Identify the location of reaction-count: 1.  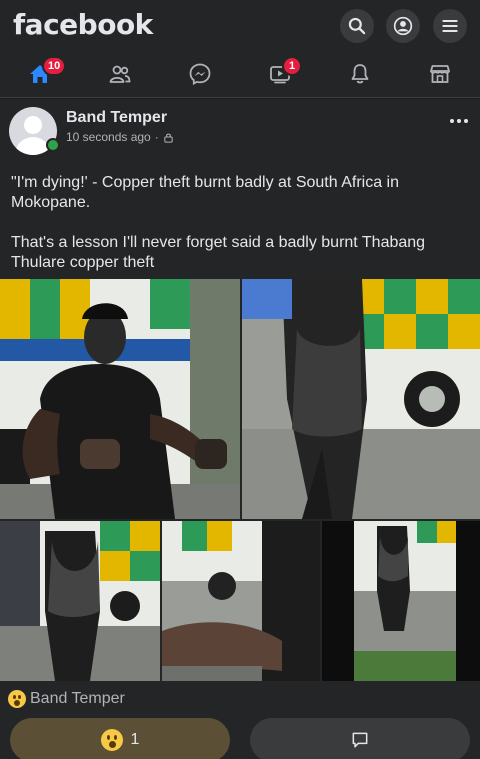
(135, 739).